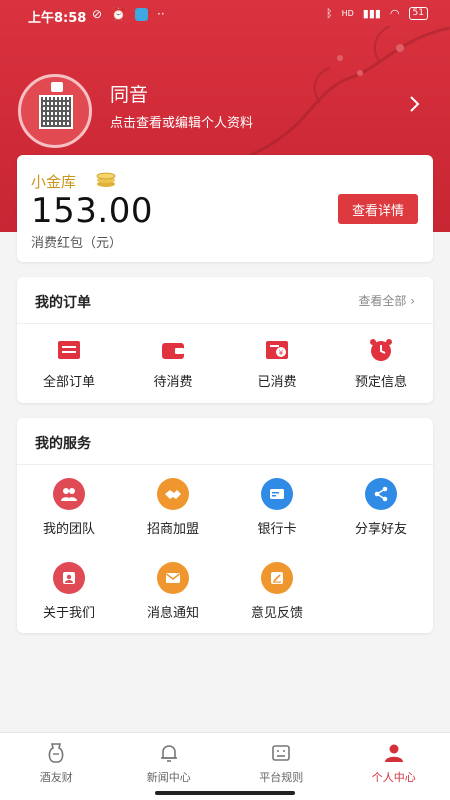 This screenshot has width=450, height=800. What do you see at coordinates (69, 494) in the screenshot?
I see `team-icon` at bounding box center [69, 494].